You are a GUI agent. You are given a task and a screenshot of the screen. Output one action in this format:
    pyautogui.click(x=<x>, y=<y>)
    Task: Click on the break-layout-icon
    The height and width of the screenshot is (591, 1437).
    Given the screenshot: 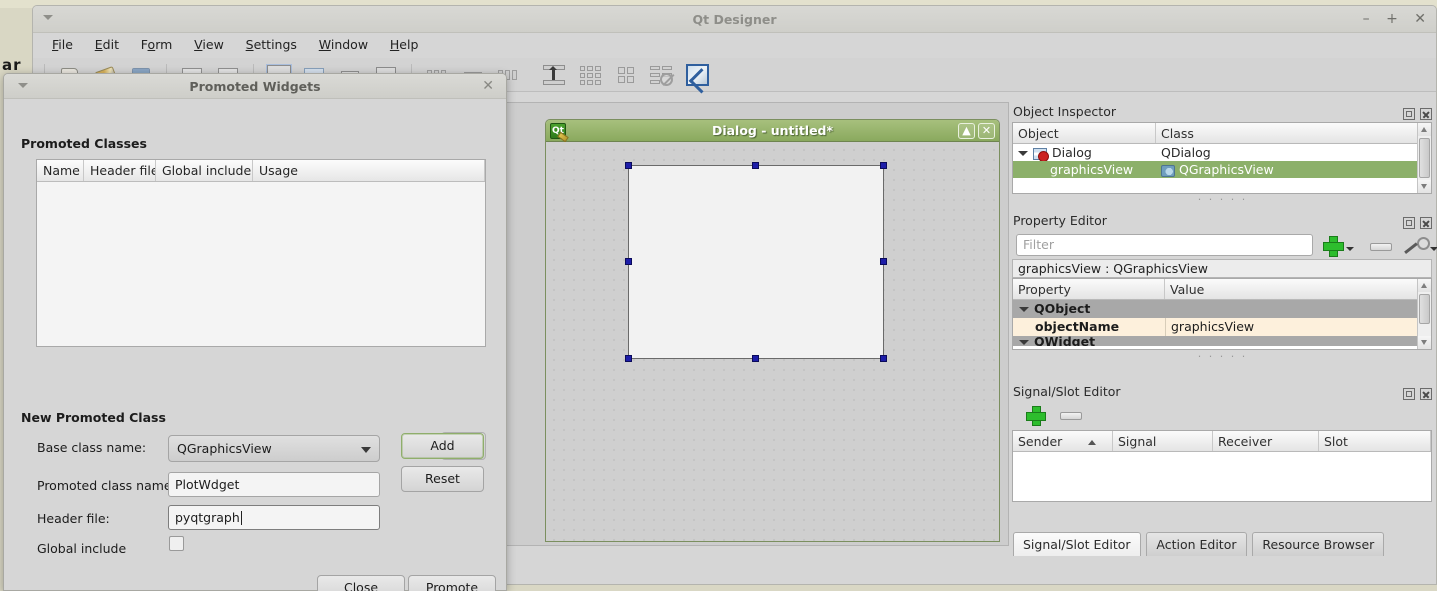 What is the action you would take?
    pyautogui.click(x=661, y=75)
    